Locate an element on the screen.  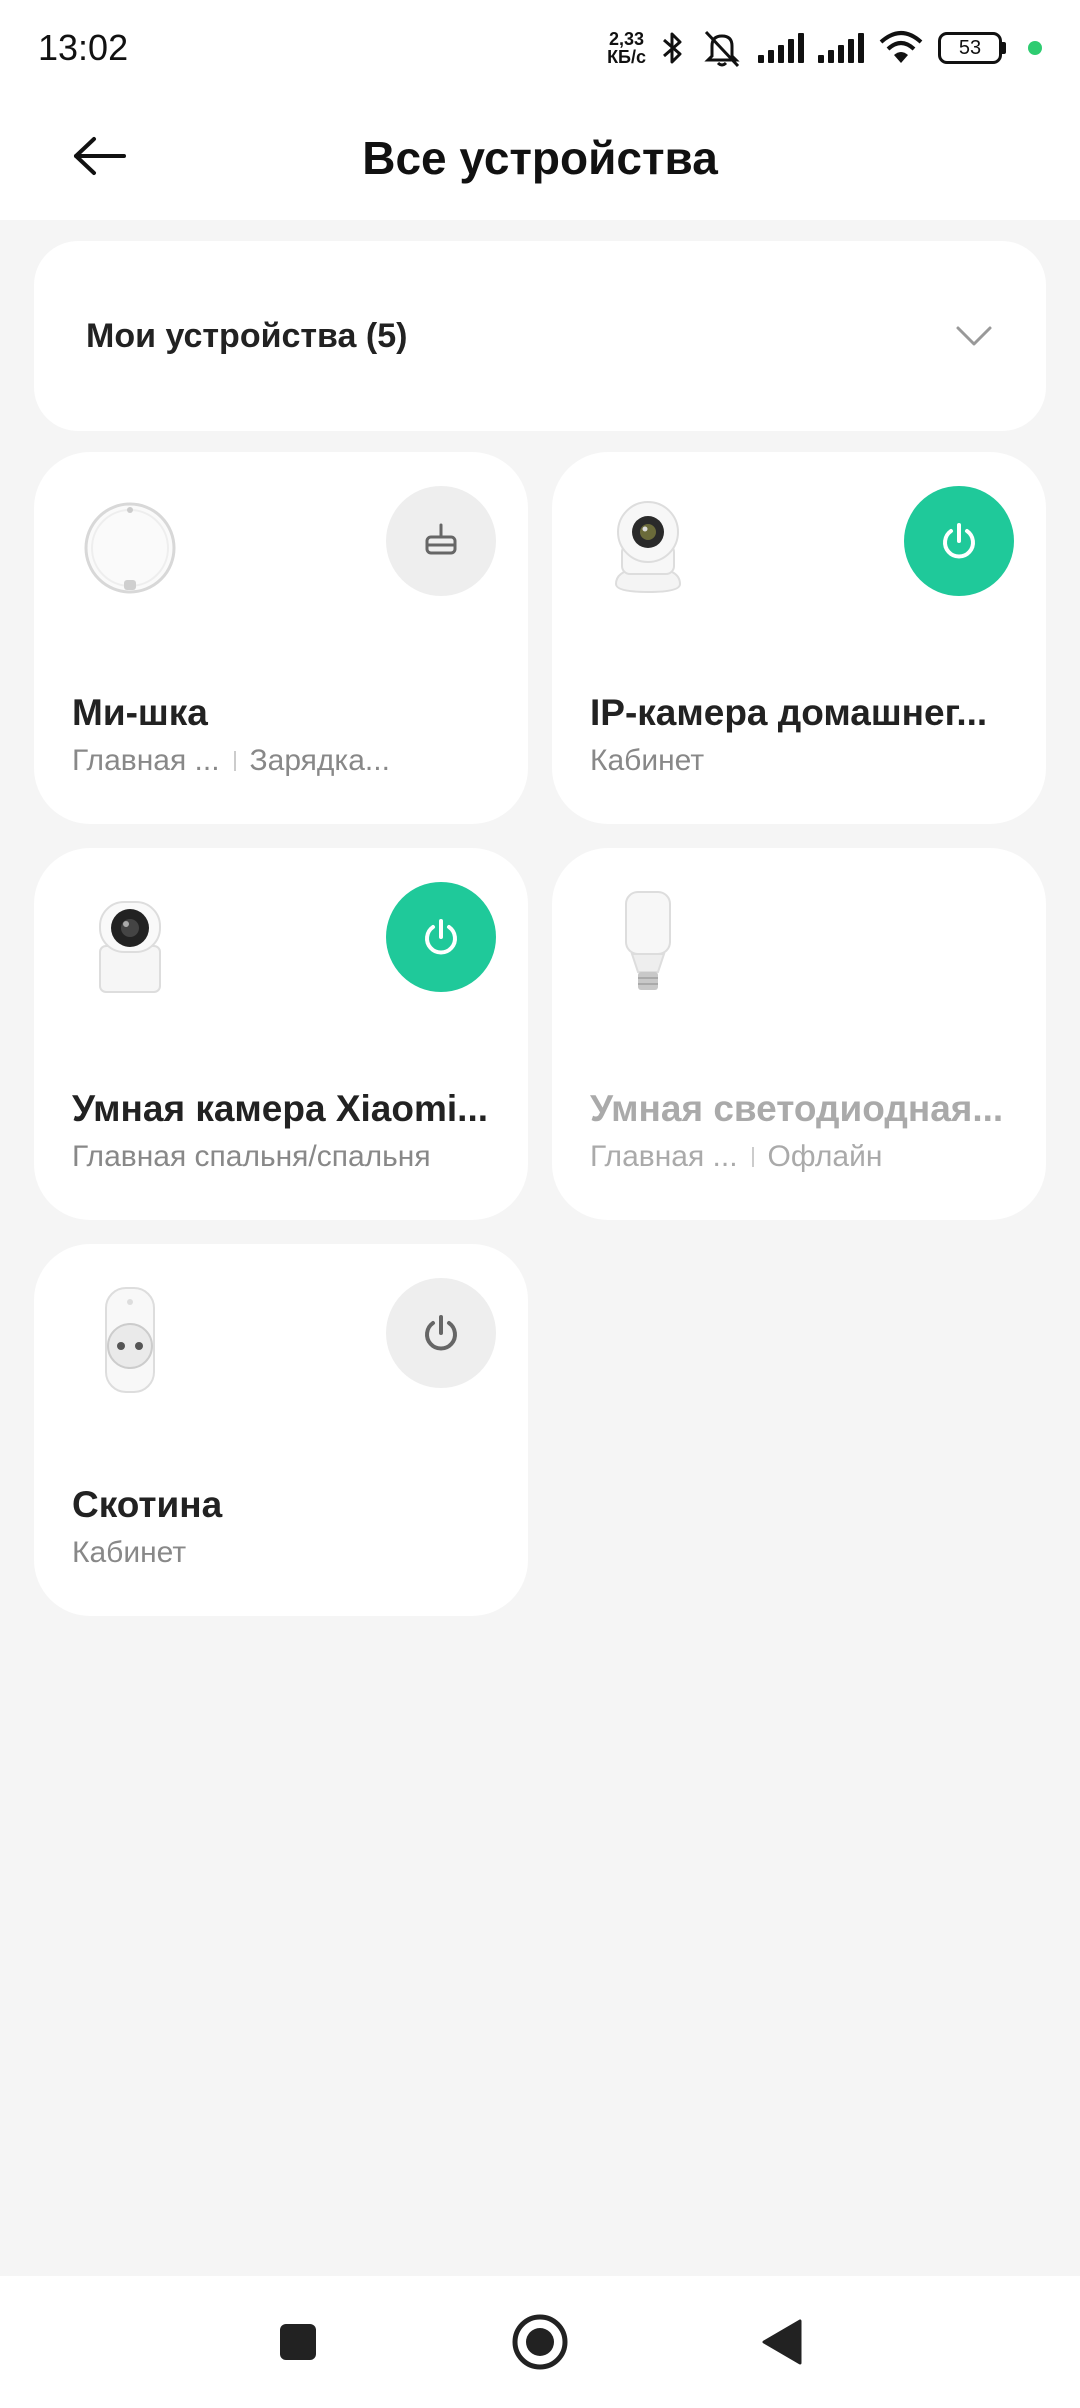
device-card: Умная светодиодная... Главная ... Офлайн is located at coordinates (799, 1034).